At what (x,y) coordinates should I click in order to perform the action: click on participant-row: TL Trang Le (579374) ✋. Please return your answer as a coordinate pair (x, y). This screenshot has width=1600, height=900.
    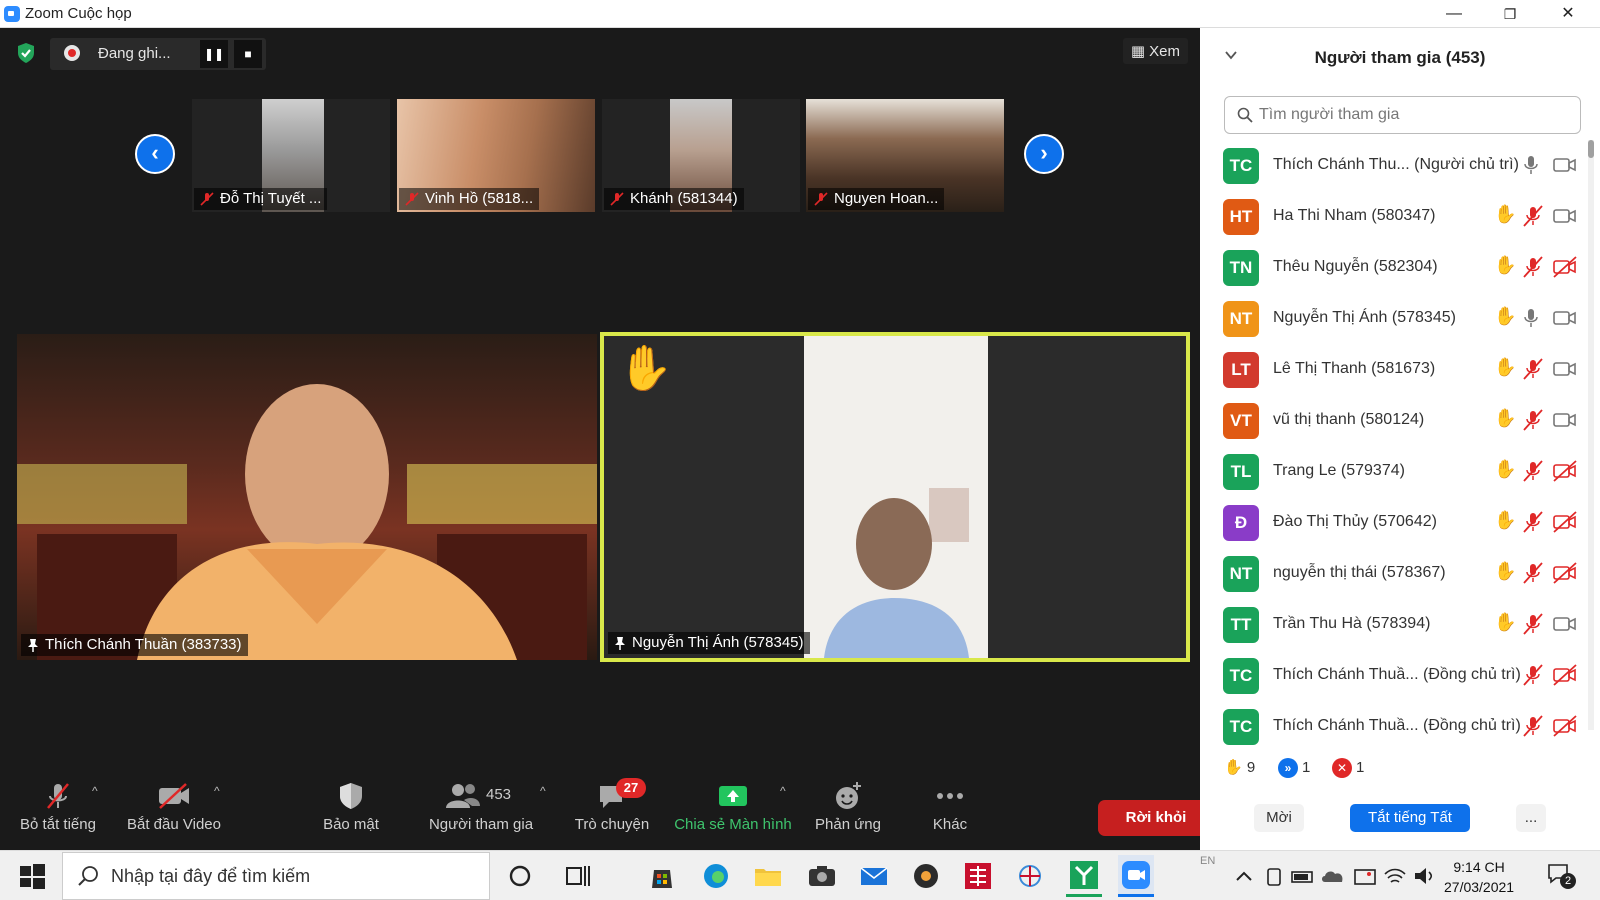
    Looking at the image, I should click on (1396, 472).